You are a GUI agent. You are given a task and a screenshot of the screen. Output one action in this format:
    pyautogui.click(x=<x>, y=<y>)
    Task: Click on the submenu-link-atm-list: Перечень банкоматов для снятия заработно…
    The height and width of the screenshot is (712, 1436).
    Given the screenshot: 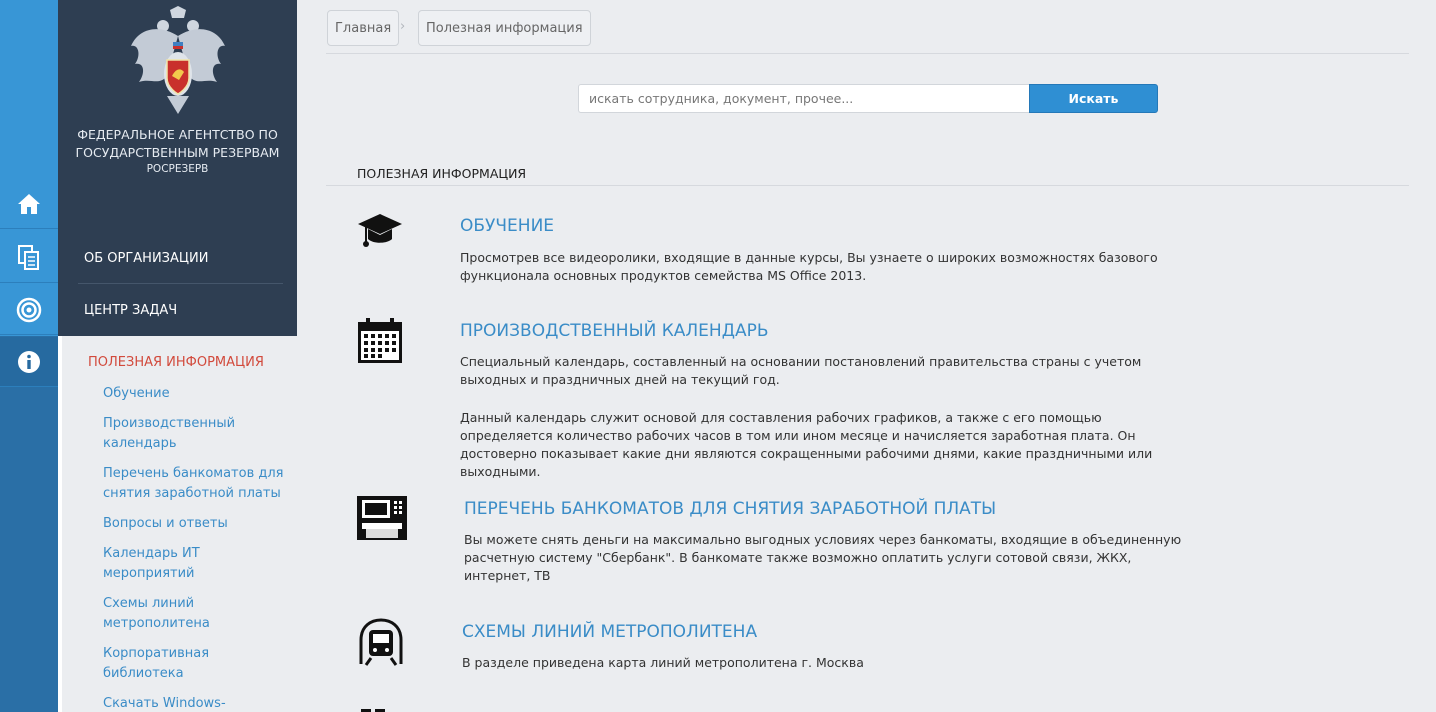 What is the action you would take?
    pyautogui.click(x=198, y=484)
    